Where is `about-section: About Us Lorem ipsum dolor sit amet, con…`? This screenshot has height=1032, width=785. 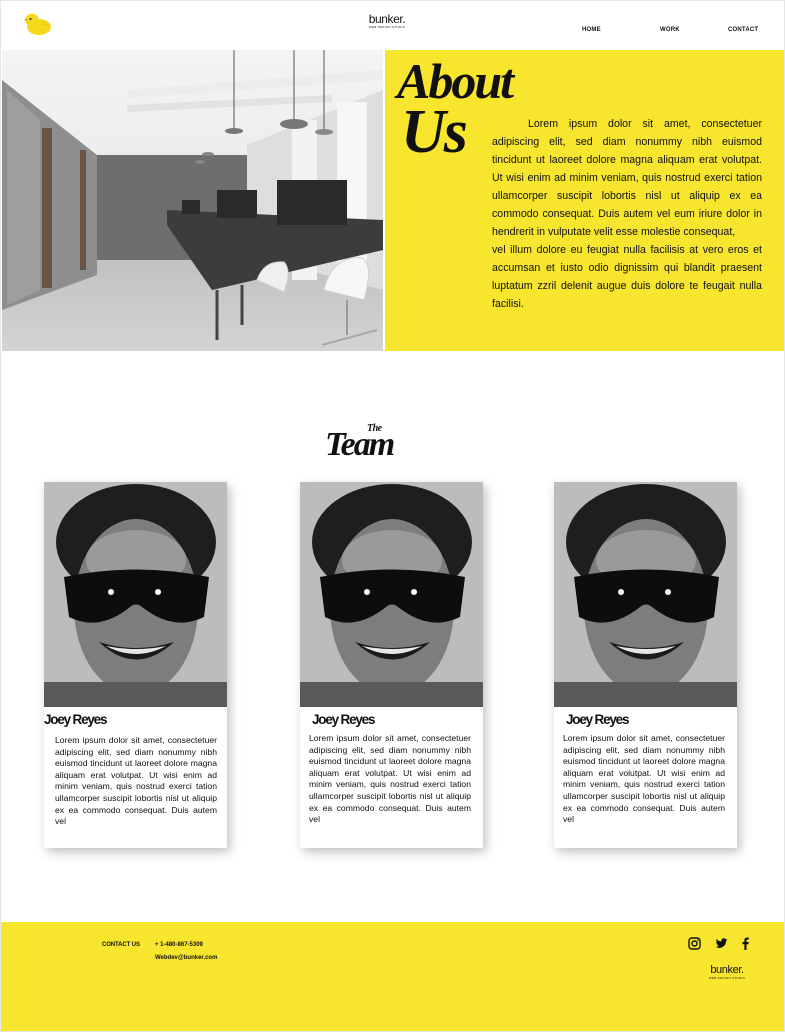 about-section: About Us Lorem ipsum dolor sit amet, con… is located at coordinates (584, 200).